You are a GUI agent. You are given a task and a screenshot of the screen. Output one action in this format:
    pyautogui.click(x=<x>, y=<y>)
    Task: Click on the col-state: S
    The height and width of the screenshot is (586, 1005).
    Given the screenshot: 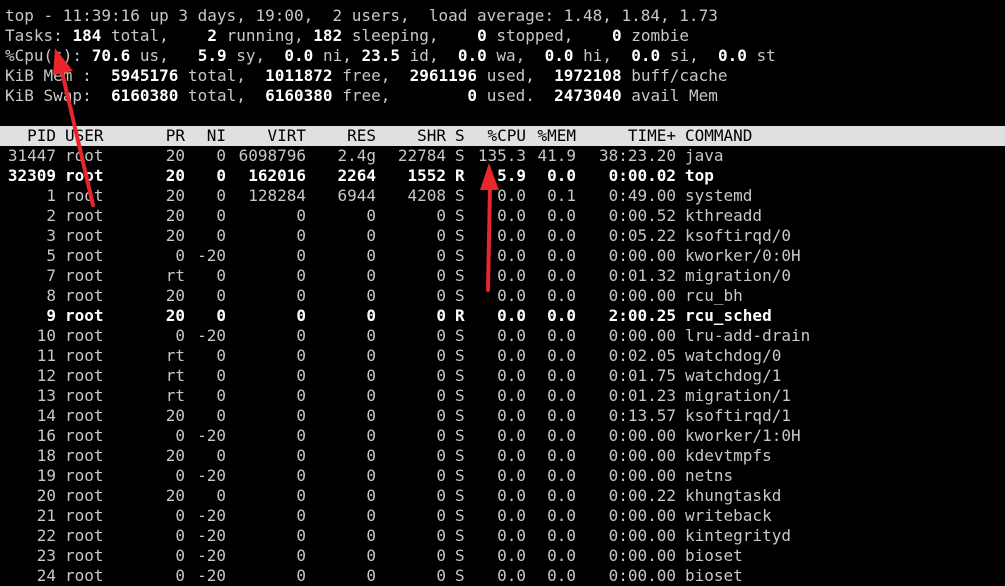 What is the action you would take?
    pyautogui.click(x=460, y=136)
    